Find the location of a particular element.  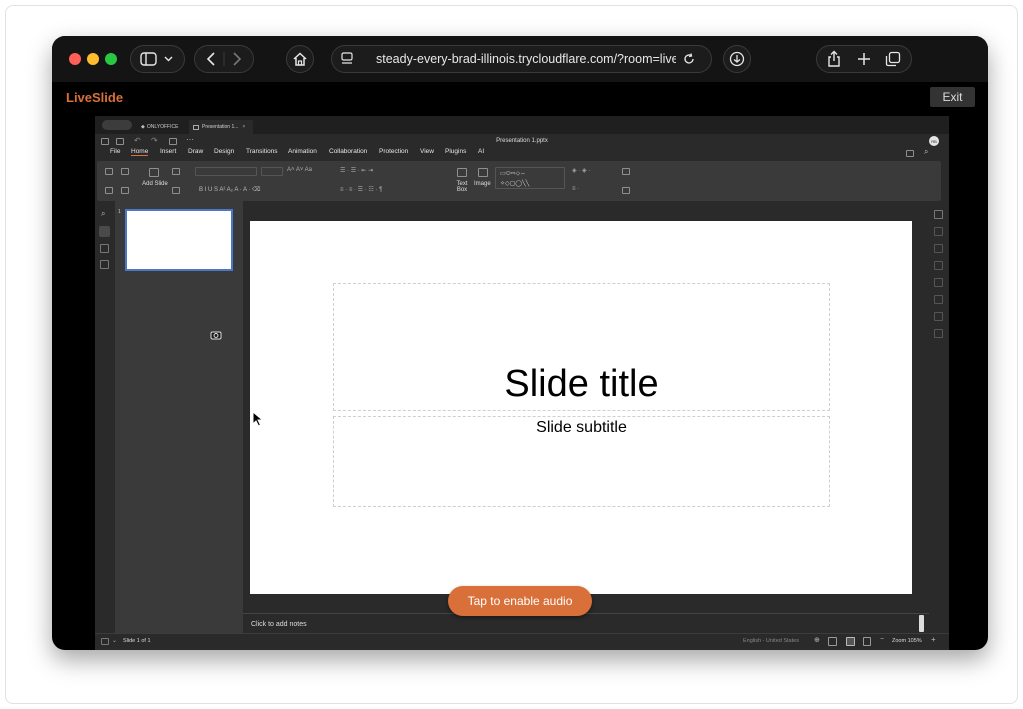

window-controls is located at coordinates (117, 125).